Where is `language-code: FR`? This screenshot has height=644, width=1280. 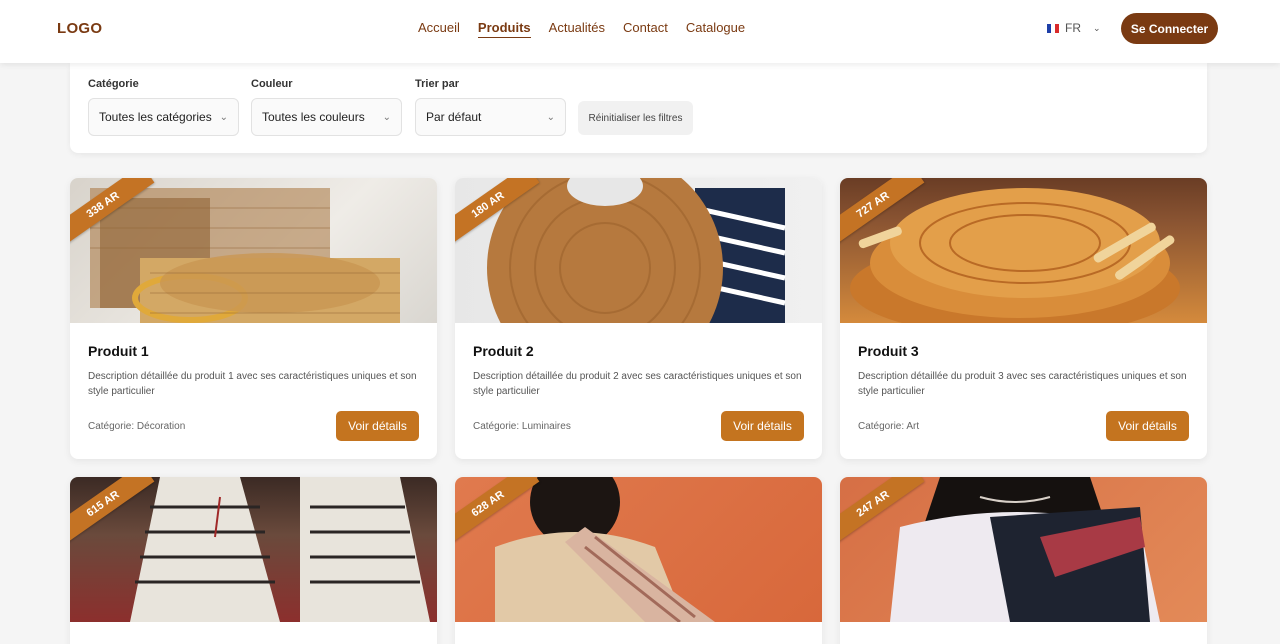 language-code: FR is located at coordinates (1073, 28).